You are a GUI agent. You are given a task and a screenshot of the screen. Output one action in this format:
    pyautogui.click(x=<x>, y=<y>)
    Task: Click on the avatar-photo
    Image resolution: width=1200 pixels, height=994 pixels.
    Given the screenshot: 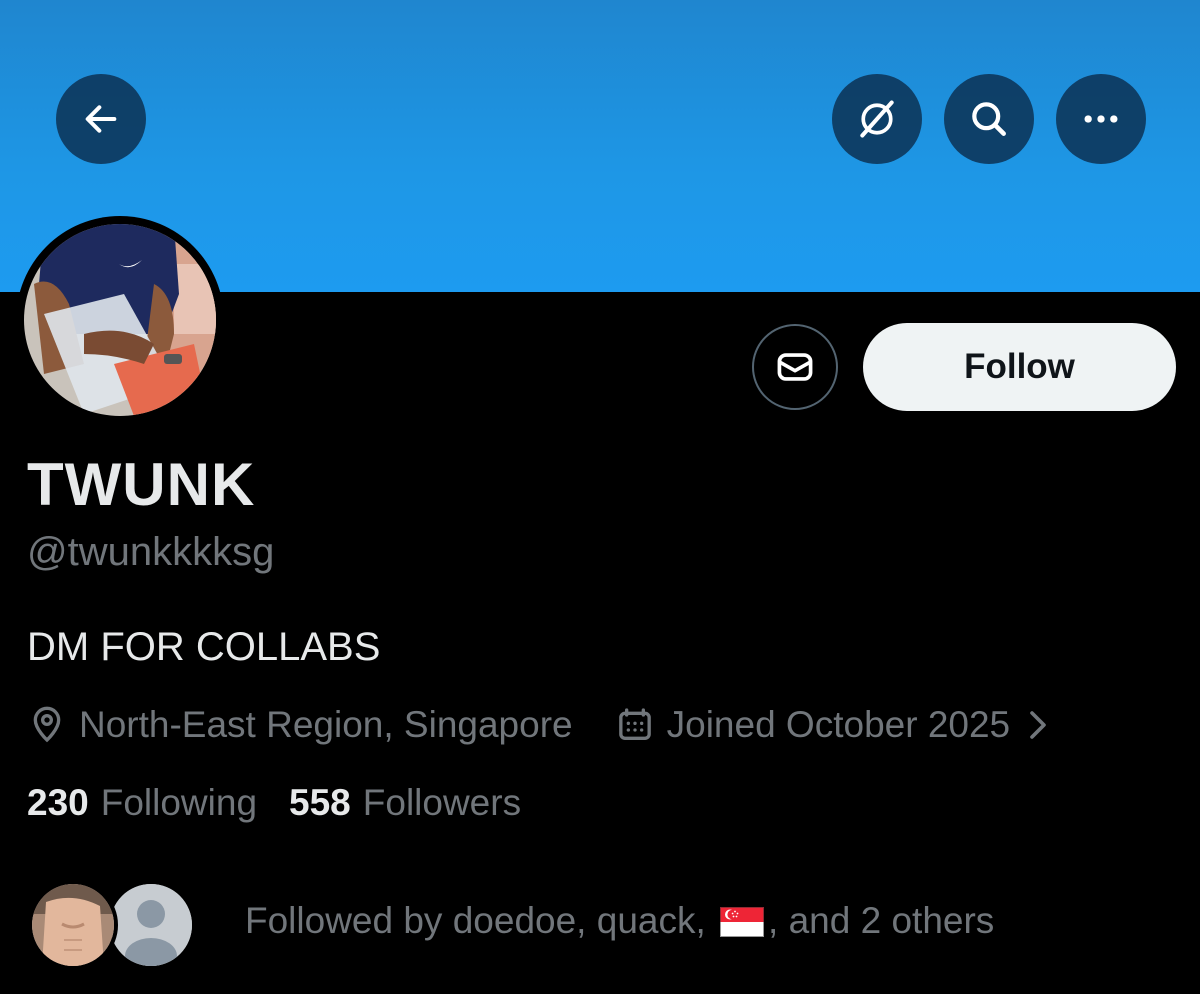 What is the action you would take?
    pyautogui.click(x=120, y=320)
    